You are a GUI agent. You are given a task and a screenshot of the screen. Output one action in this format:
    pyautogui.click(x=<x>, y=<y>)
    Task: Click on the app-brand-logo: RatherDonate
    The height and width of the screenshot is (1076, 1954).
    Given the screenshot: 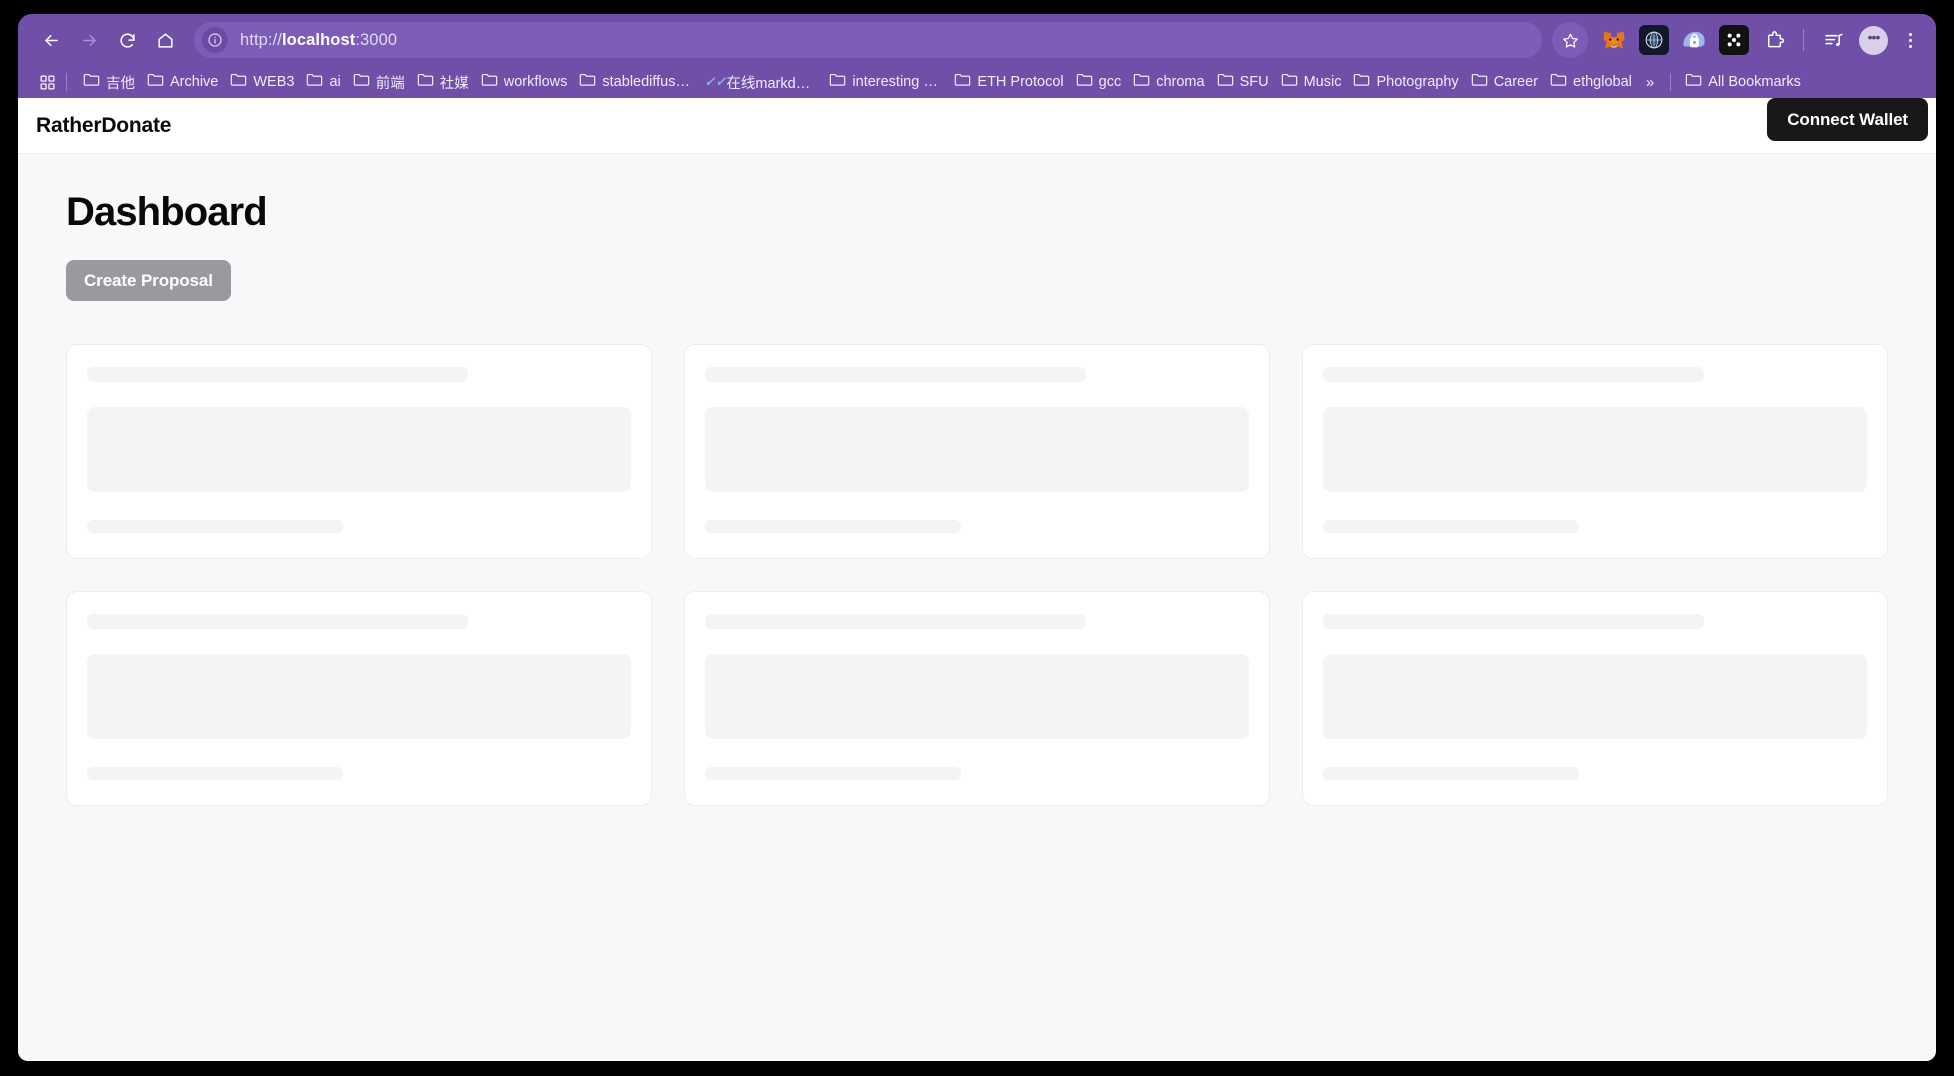 What is the action you would take?
    pyautogui.click(x=103, y=126)
    